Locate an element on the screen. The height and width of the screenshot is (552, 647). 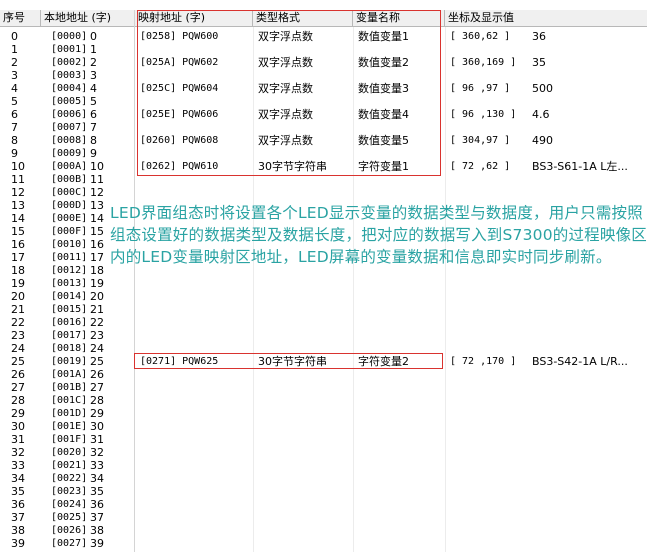
local-address: [0026] is located at coordinates (69, 530).